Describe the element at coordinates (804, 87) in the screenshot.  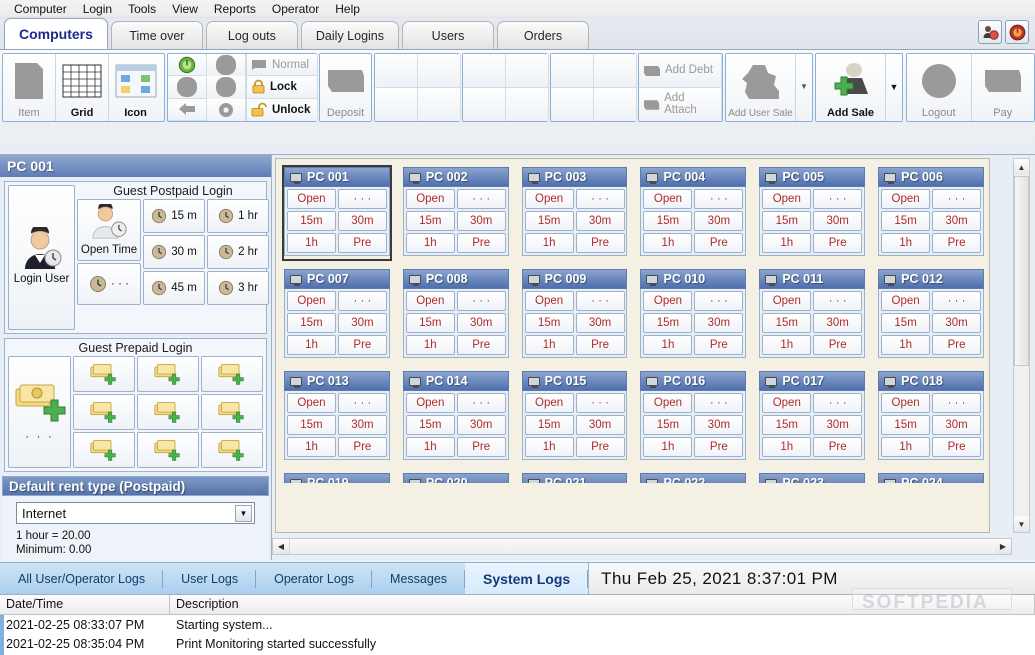
I see `ribbon-dropdown-add-user-sale: ▼` at that location.